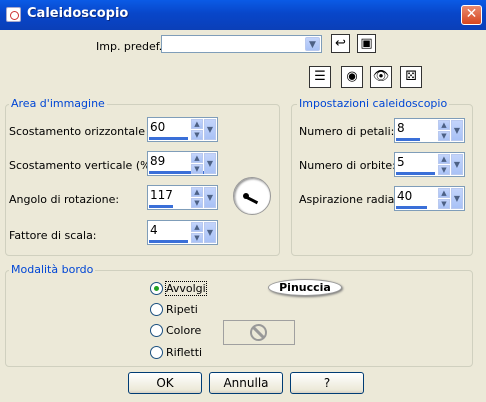  I want to click on radio-colore, so click(156, 330).